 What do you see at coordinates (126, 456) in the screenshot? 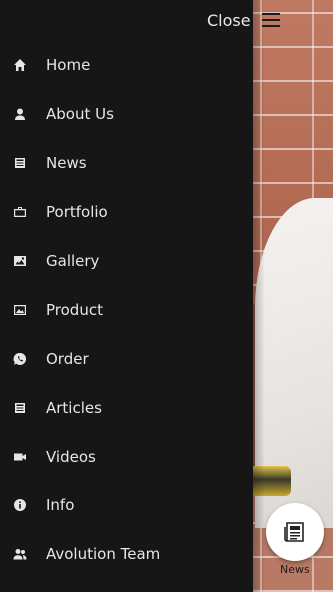
I see `menu-item-videos: Videos` at bounding box center [126, 456].